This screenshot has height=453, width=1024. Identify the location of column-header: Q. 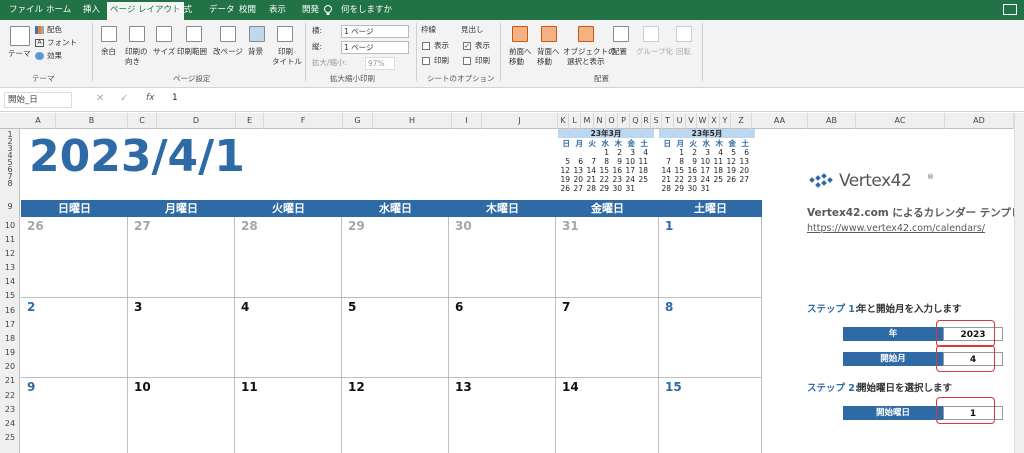
(636, 121).